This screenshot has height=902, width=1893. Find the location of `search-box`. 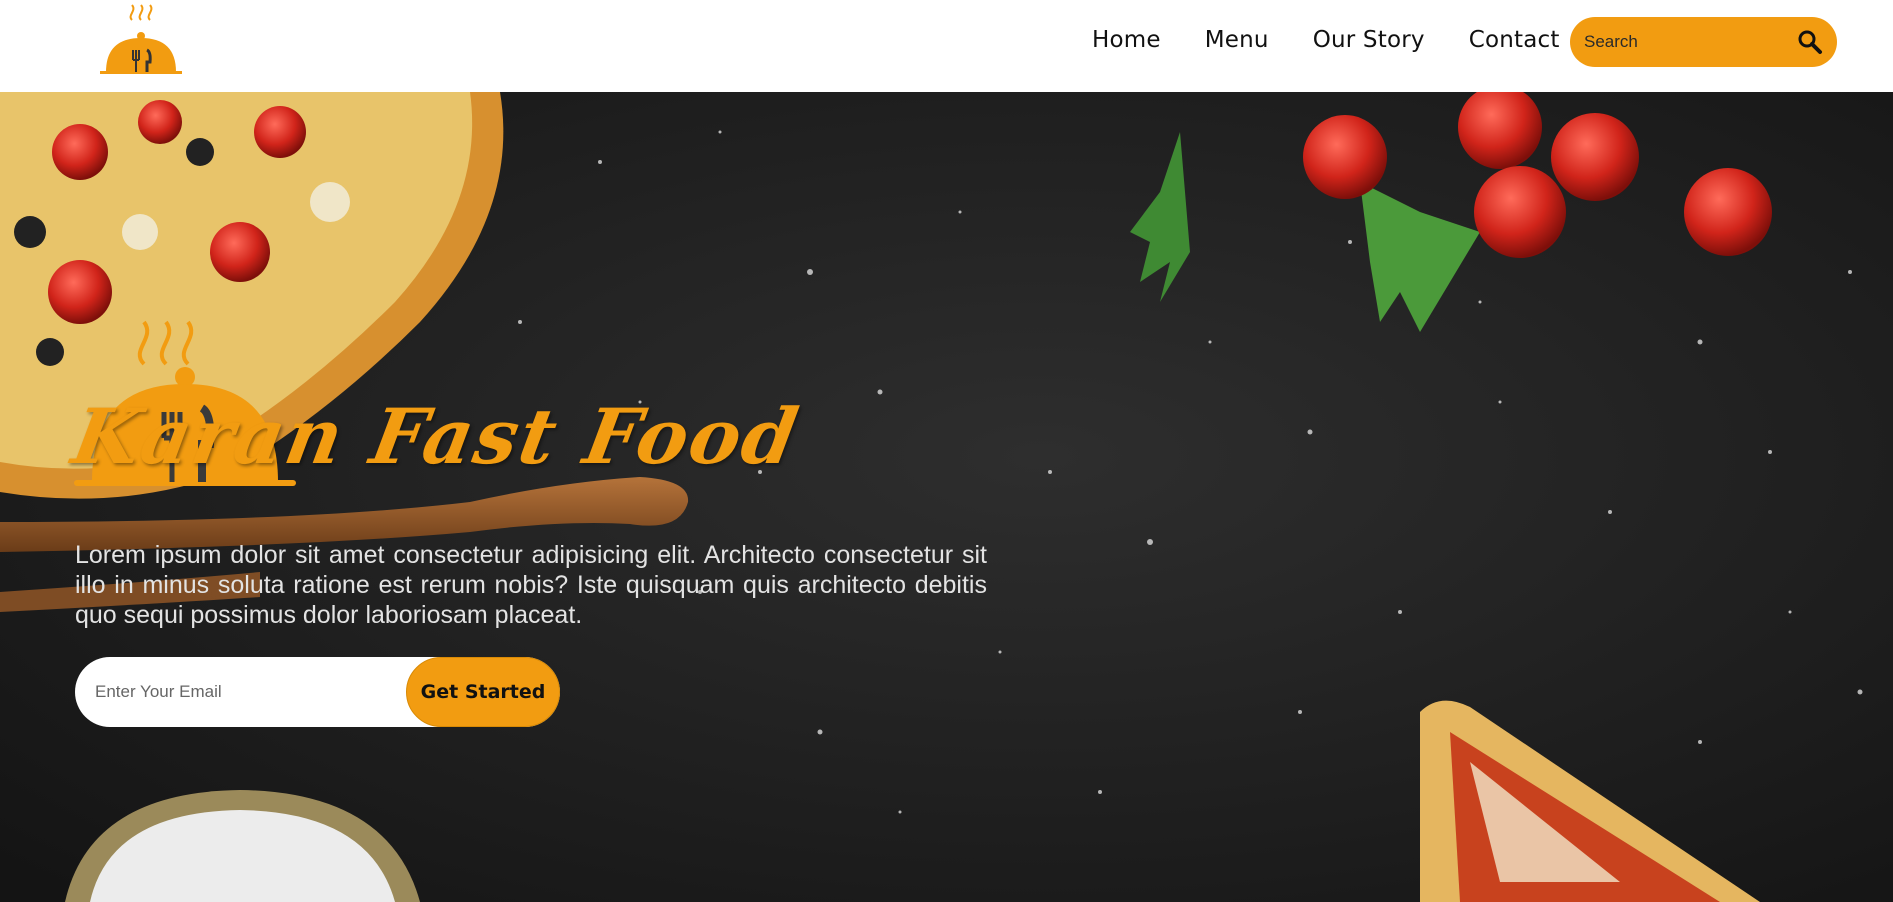

search-box is located at coordinates (1703, 42).